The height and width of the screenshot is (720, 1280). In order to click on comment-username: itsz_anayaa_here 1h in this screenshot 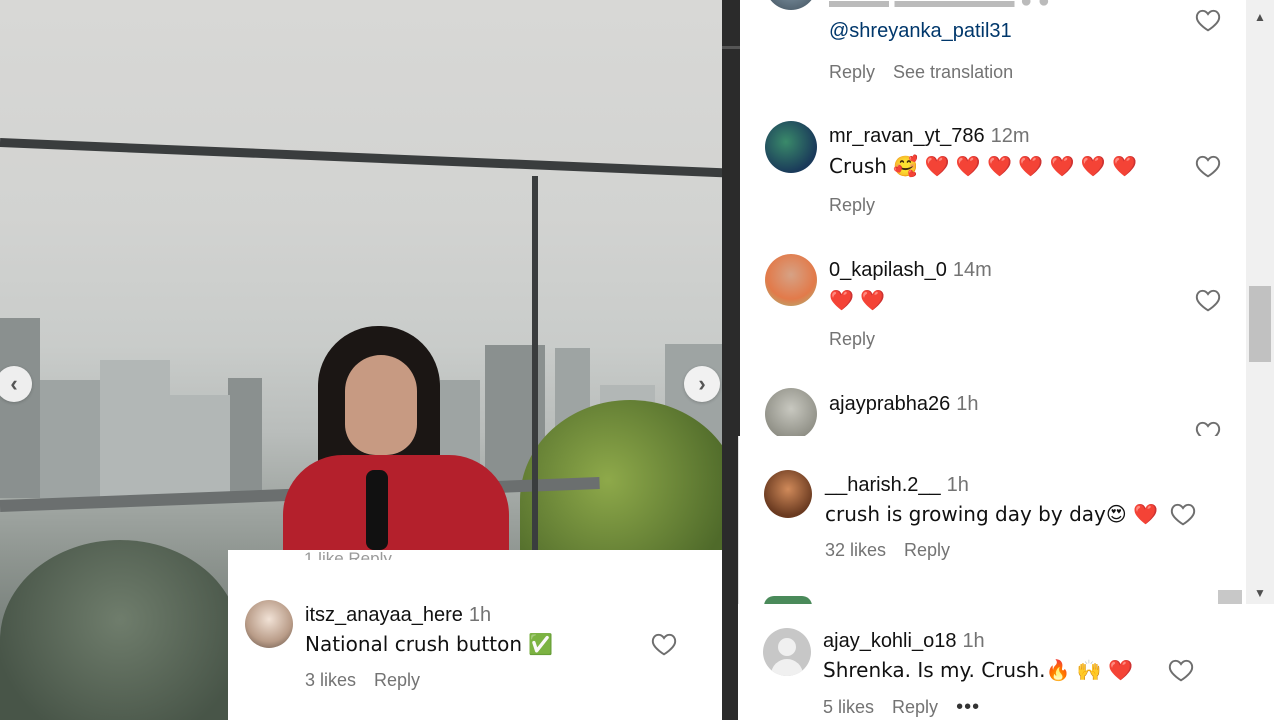, I will do `click(398, 615)`.